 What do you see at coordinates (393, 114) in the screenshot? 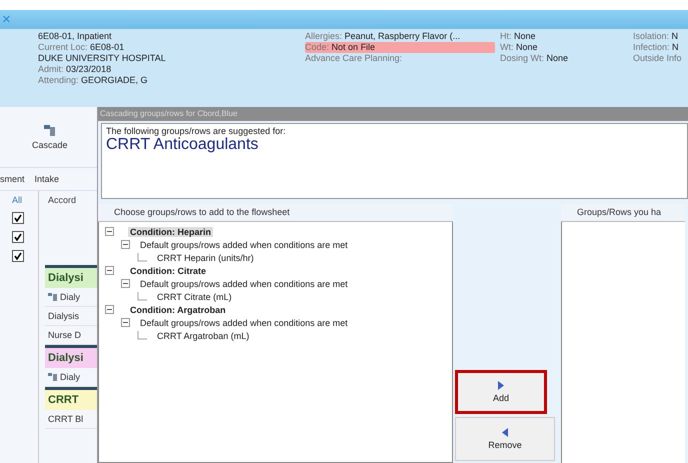
I see `dialog-title: Cascading groups/rows for Cbord,Blue` at bounding box center [393, 114].